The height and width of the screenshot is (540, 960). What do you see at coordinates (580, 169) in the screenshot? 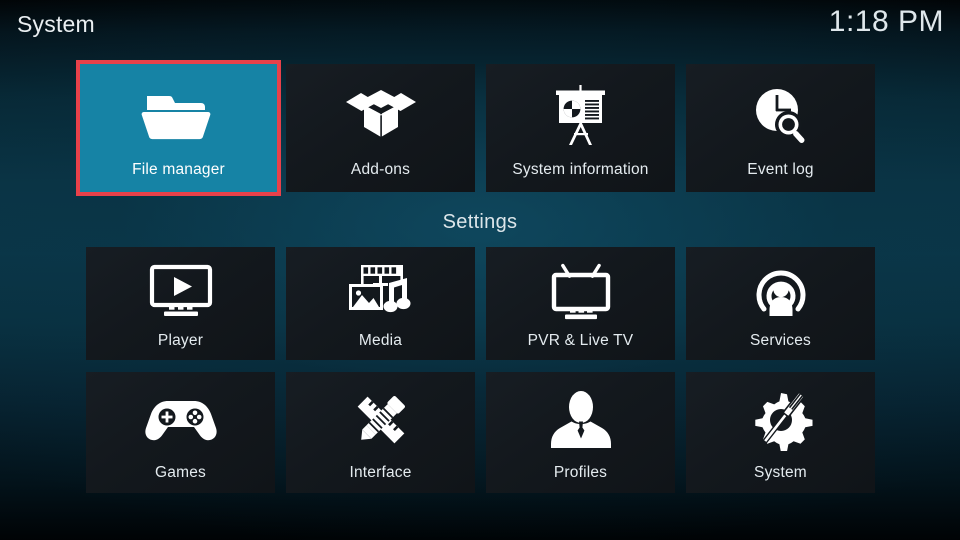
I see `tile-label: System information` at bounding box center [580, 169].